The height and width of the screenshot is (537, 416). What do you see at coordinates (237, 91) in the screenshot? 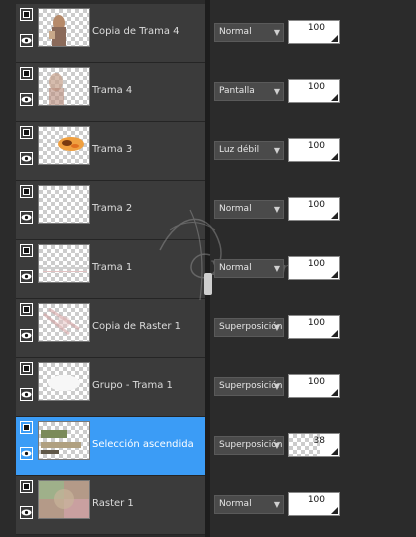
I see `blend-mode-value: Pantalla` at bounding box center [237, 91].